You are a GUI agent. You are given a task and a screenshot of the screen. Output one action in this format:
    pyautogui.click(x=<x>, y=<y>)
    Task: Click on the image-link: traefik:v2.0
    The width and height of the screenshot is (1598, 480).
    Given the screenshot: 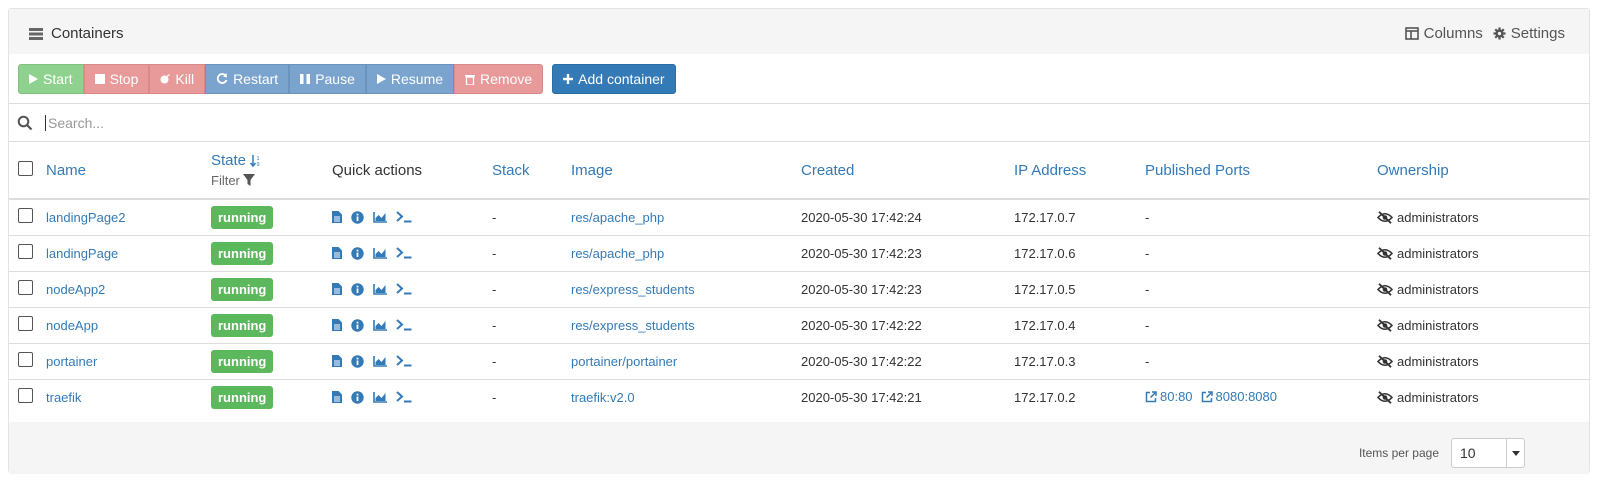 What is the action you would take?
    pyautogui.click(x=603, y=397)
    